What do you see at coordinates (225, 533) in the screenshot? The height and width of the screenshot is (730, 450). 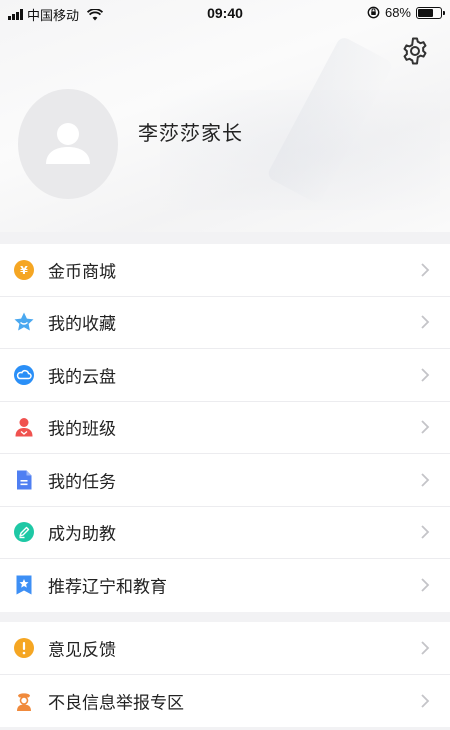 I see `menu-item-become-assistant: 成为助教` at bounding box center [225, 533].